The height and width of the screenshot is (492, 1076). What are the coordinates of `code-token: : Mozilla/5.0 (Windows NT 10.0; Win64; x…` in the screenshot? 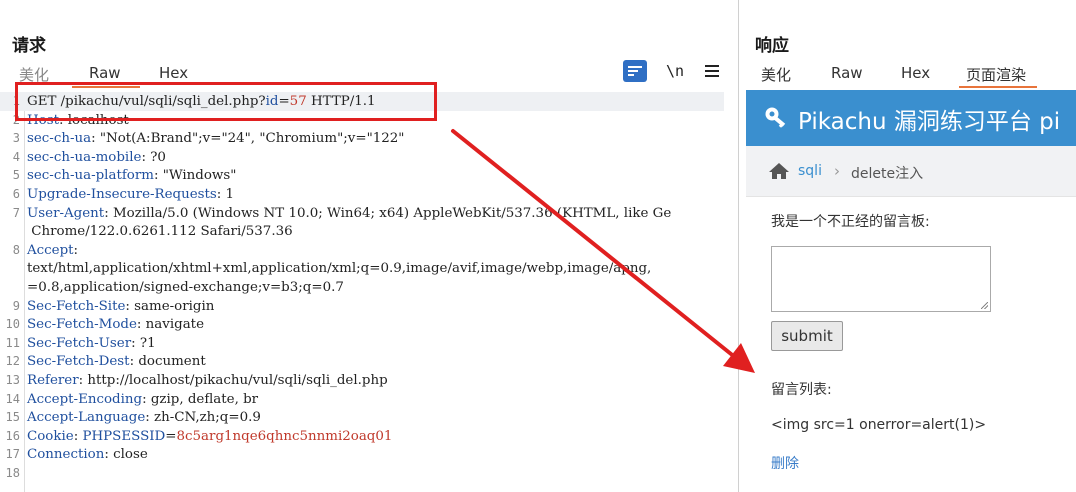 It's located at (388, 213).